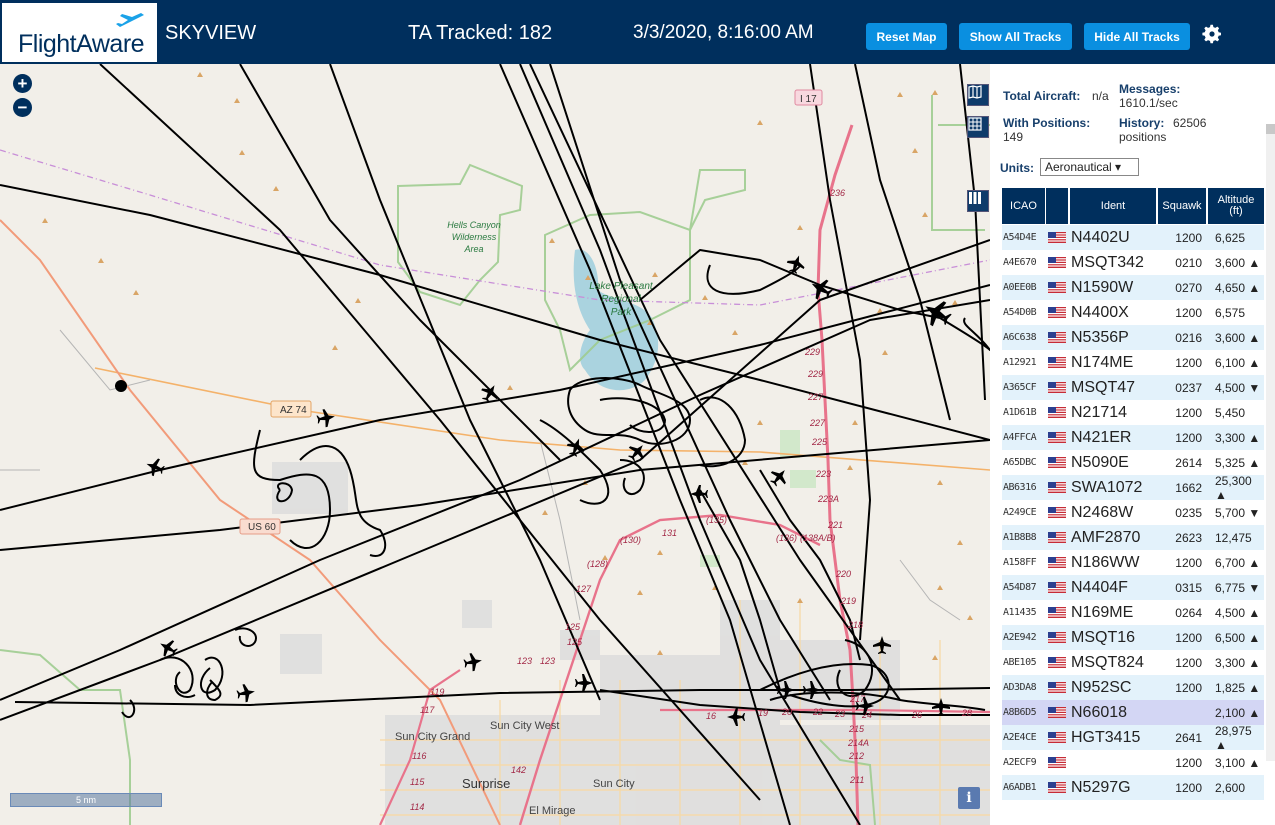 This screenshot has width=1275, height=825. What do you see at coordinates (22, 107) in the screenshot?
I see `zoom-out-button: −` at bounding box center [22, 107].